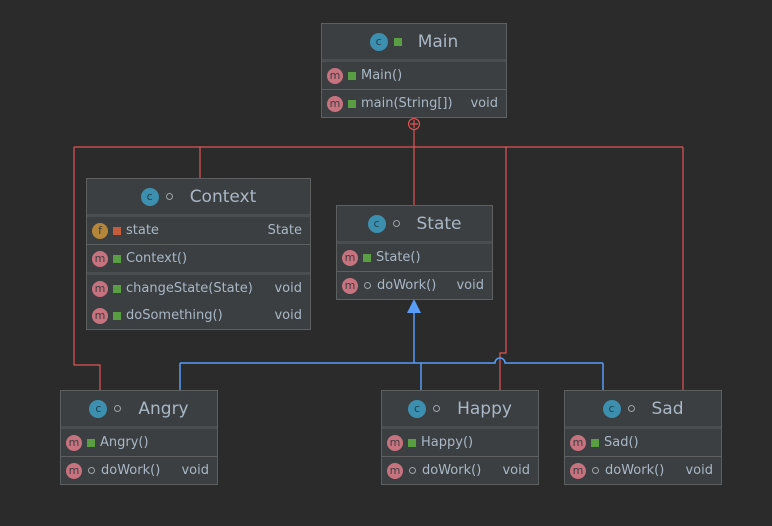 Image resolution: width=772 pixels, height=526 pixels. I want to click on class-header: c Happy, so click(460, 410).